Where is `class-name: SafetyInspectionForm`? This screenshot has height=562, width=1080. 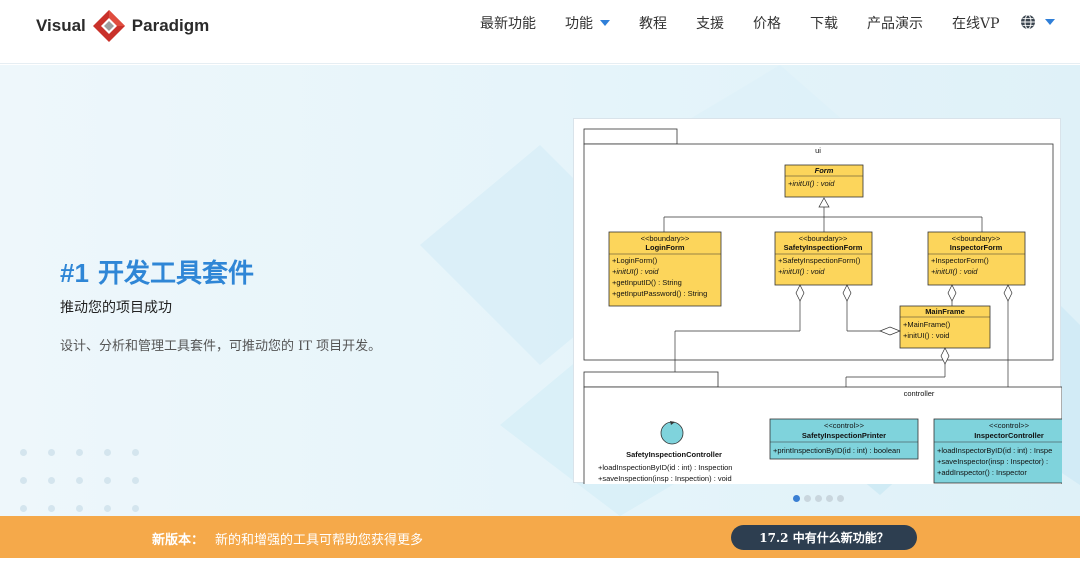
class-name: SafetyInspectionForm is located at coordinates (823, 247).